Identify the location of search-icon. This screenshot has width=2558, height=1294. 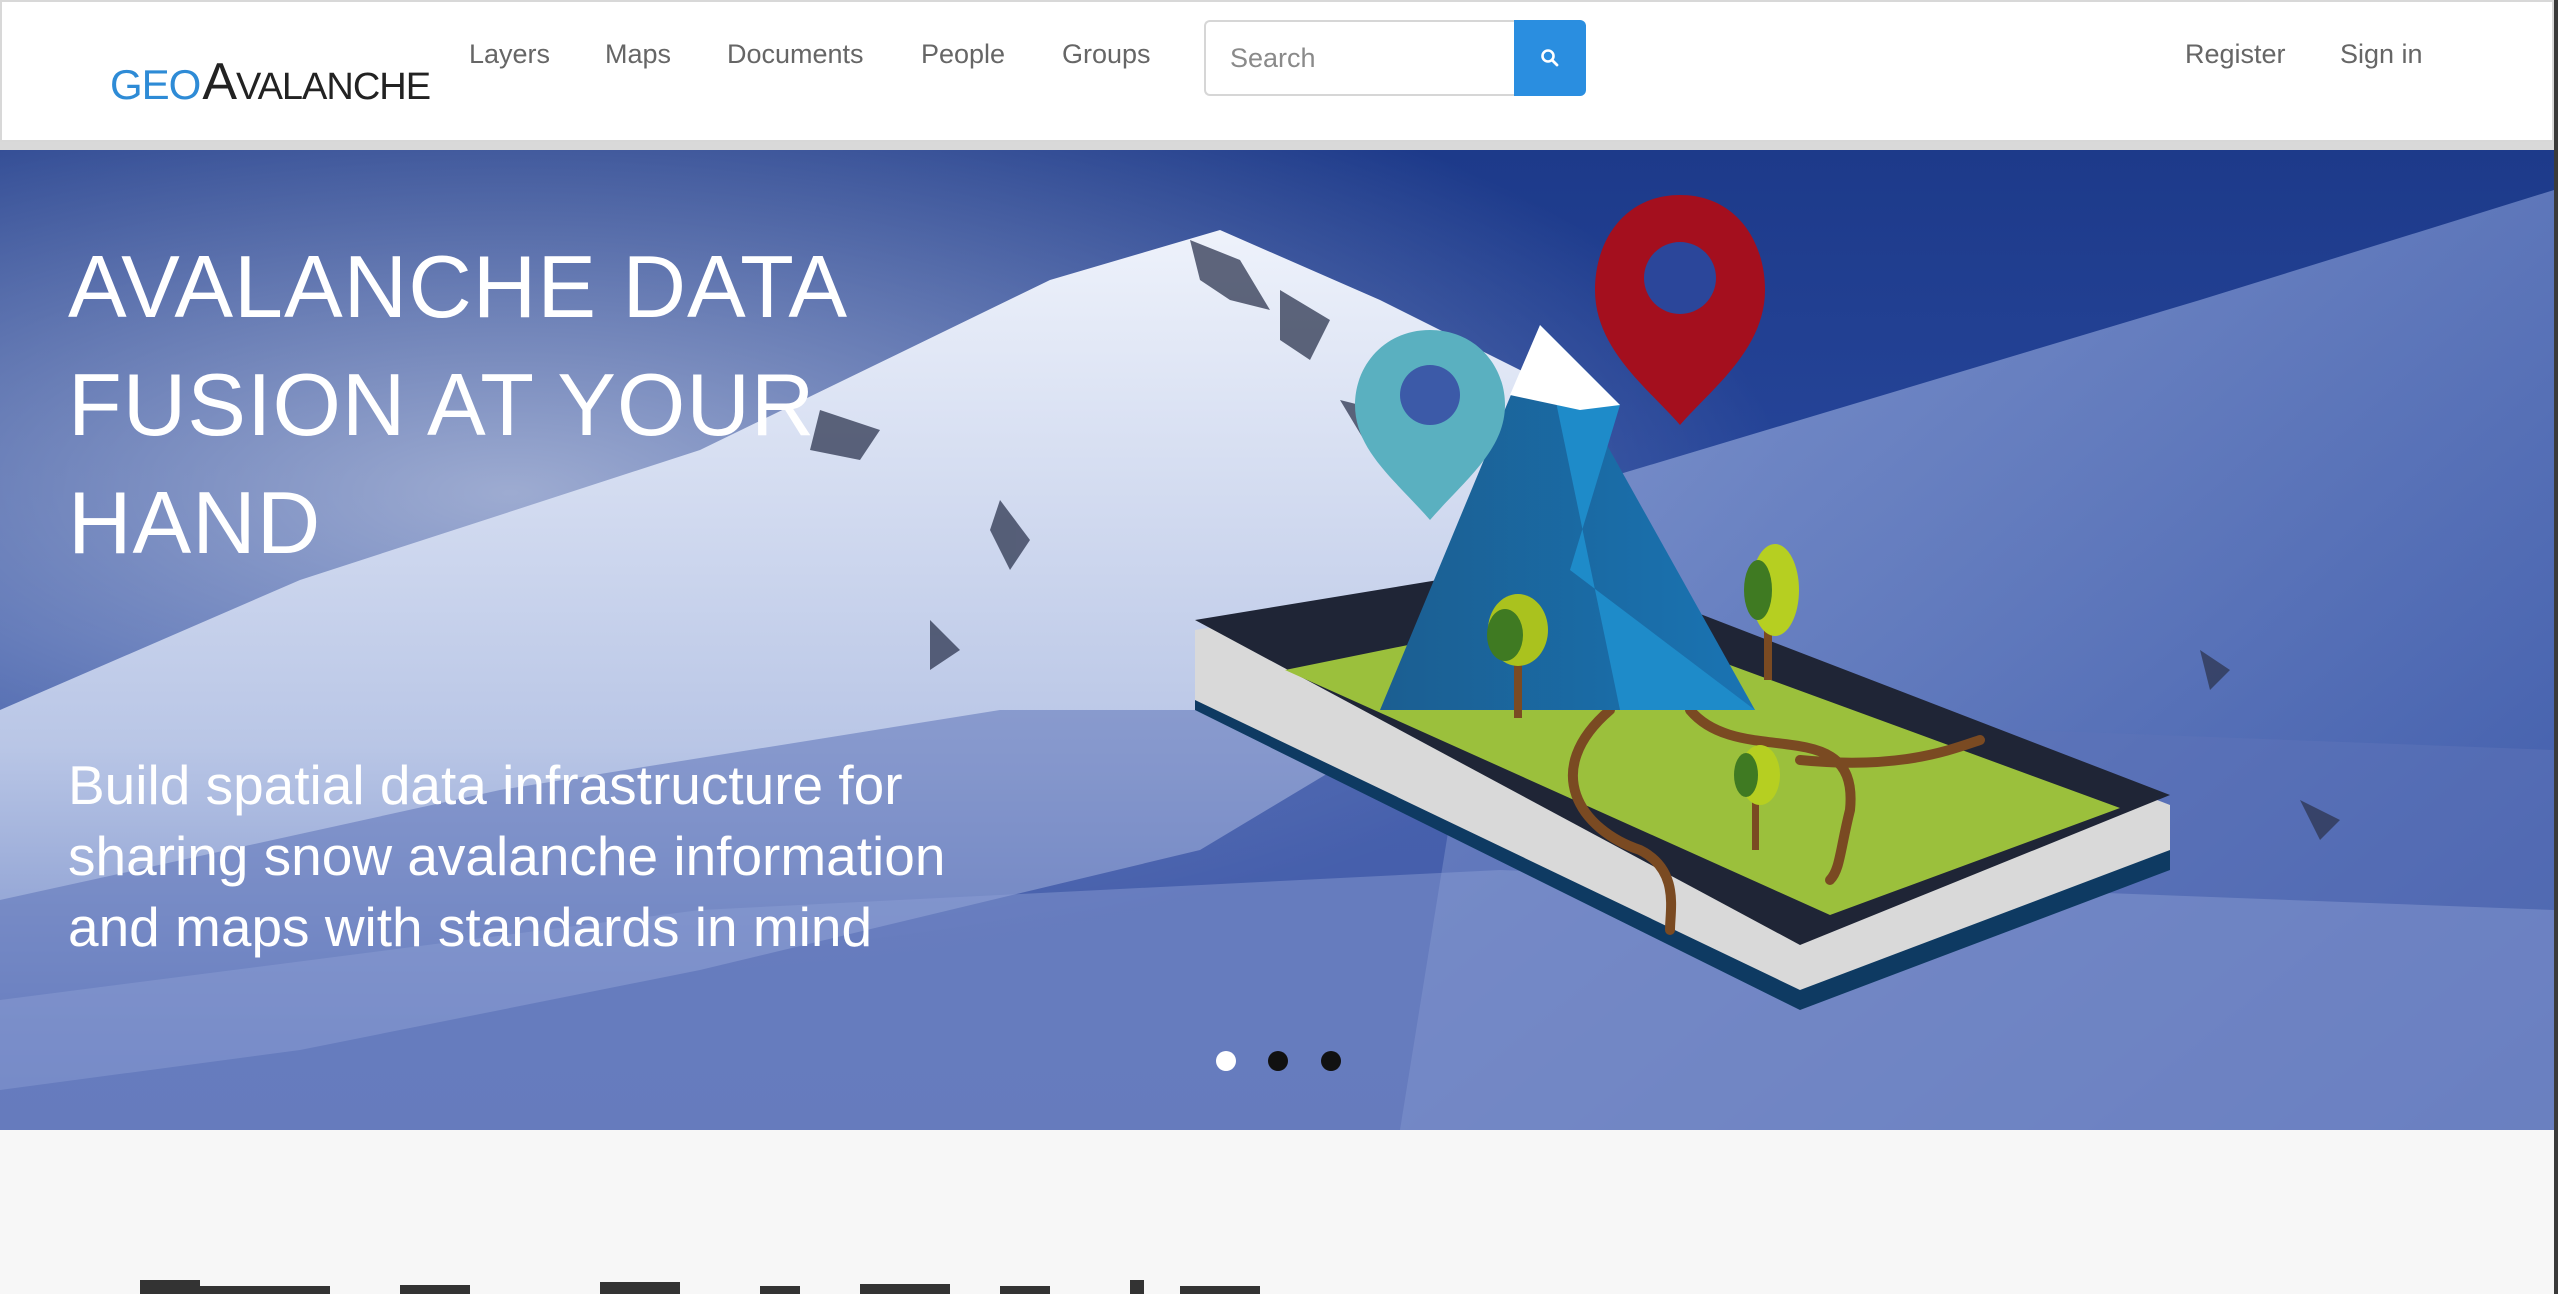
(1550, 58).